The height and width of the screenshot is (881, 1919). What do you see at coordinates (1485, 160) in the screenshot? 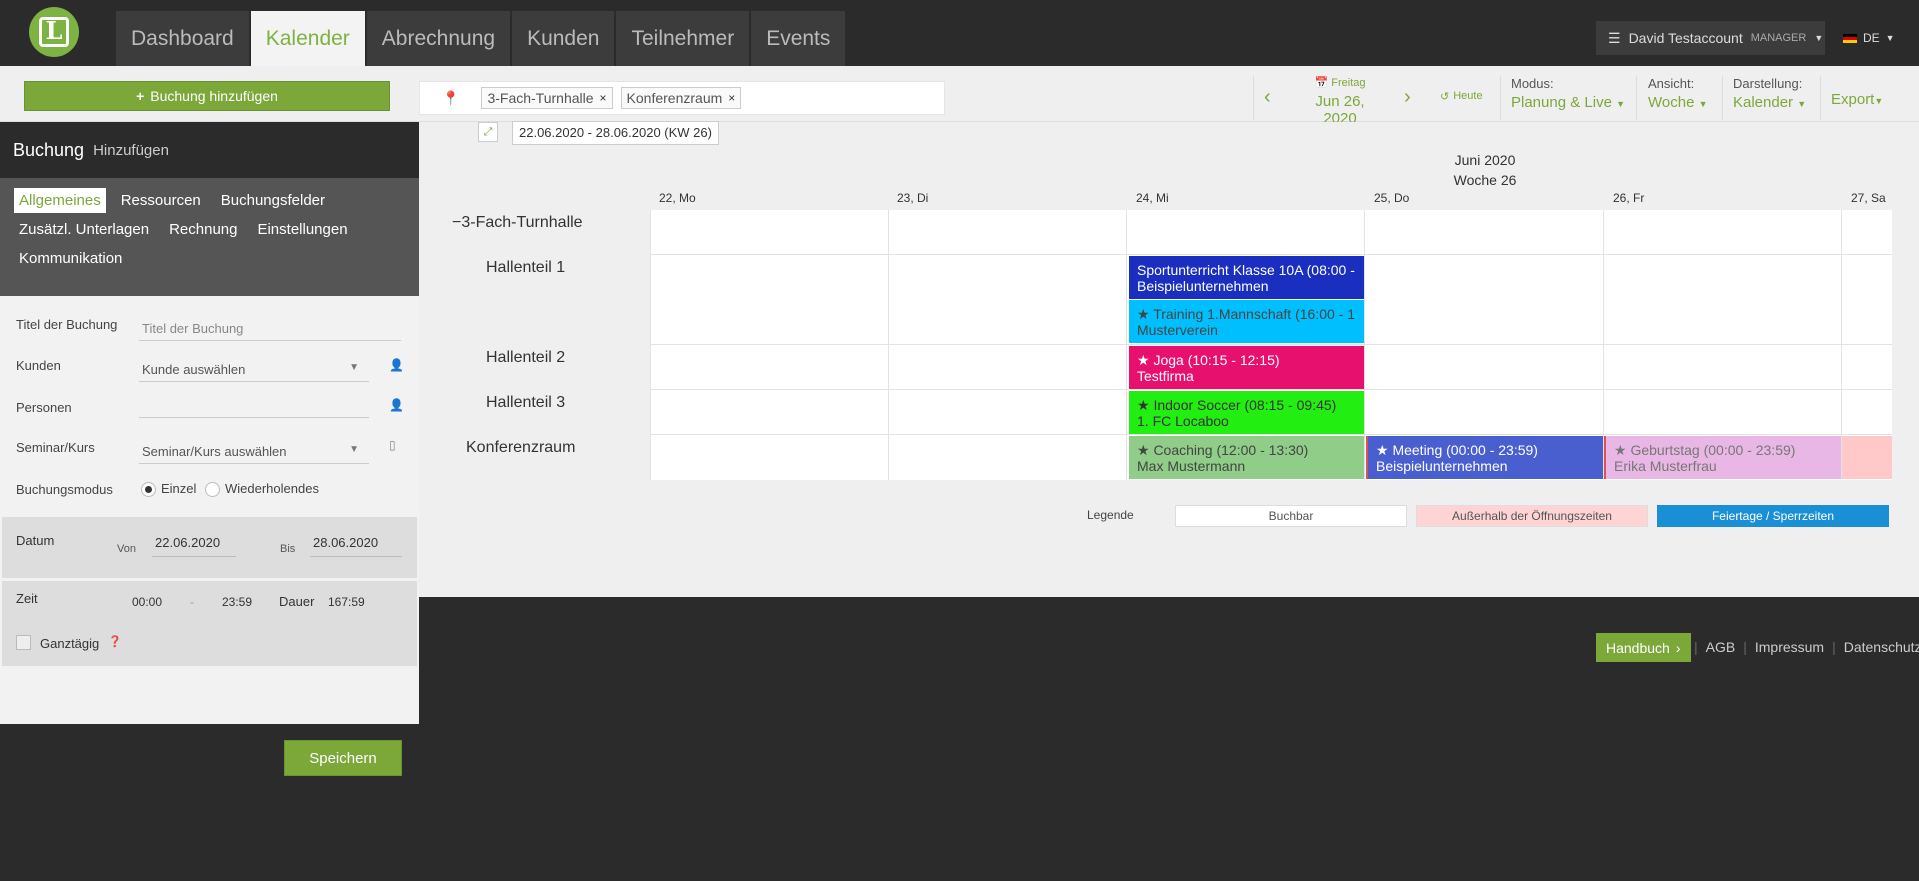
I see `month-label: Juni 2020` at bounding box center [1485, 160].